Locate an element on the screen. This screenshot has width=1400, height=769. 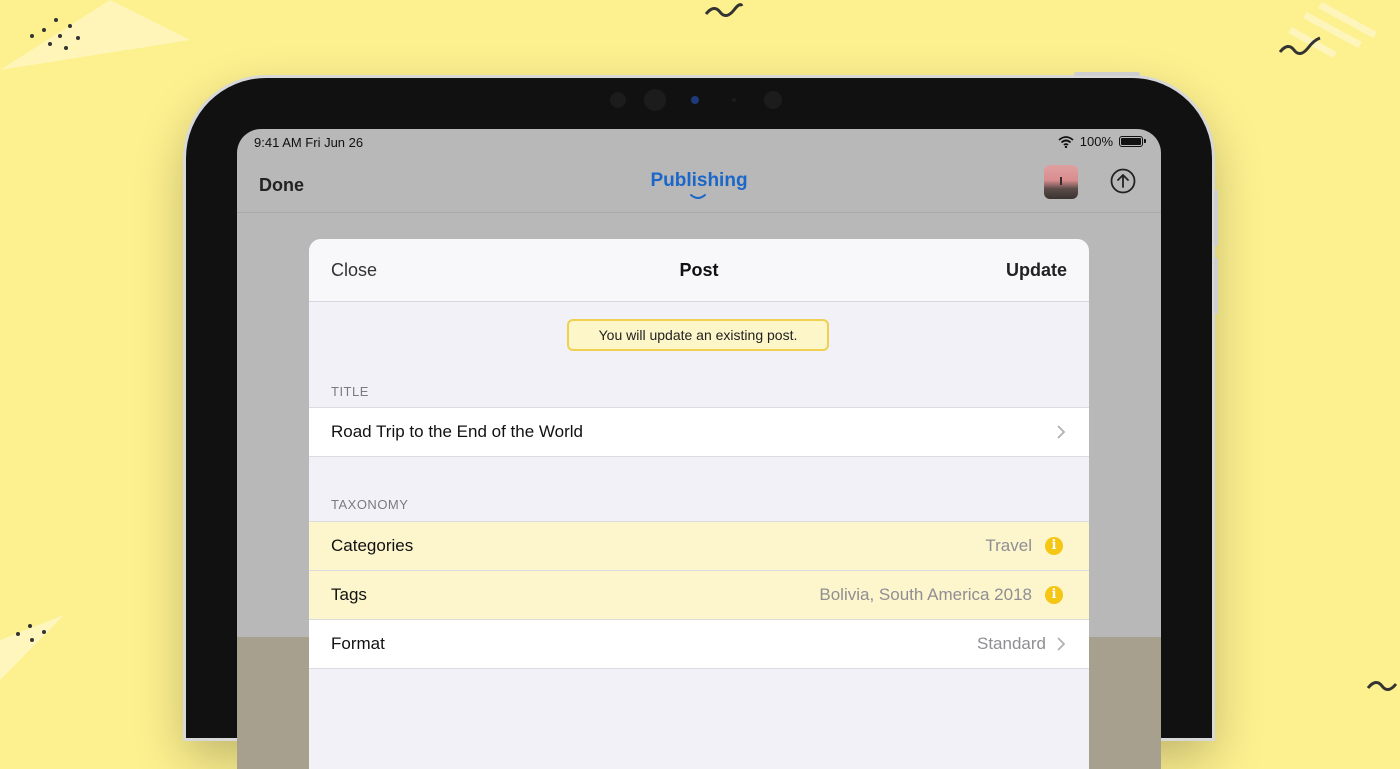
categories-label: Categories is located at coordinates (372, 545).